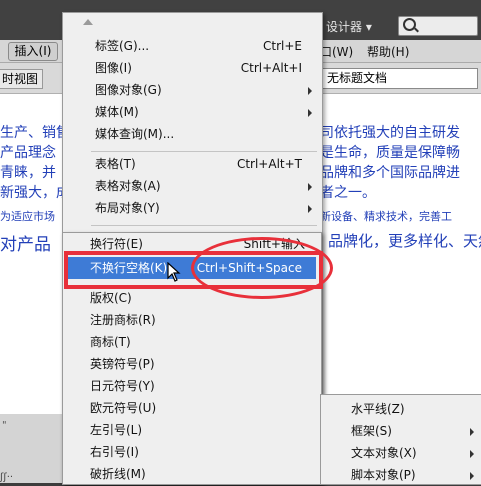  Describe the element at coordinates (262, 268) in the screenshot. I see `highlight-ellipse-annotation` at that location.